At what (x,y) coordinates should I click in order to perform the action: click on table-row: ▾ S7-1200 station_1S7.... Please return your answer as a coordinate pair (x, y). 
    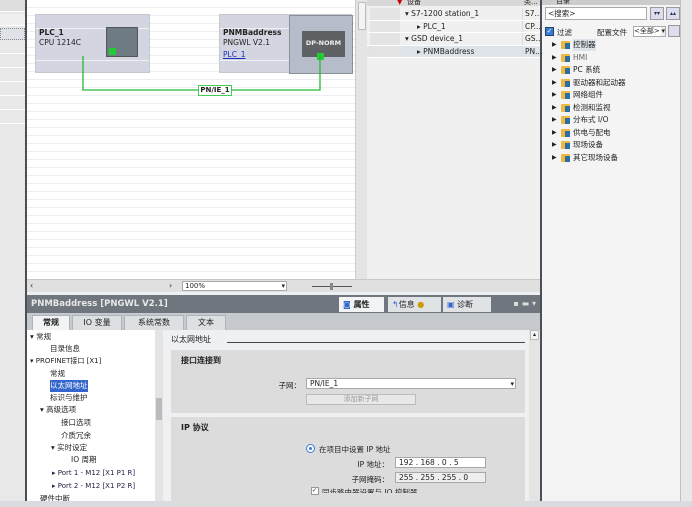
    Looking at the image, I should click on (453, 14).